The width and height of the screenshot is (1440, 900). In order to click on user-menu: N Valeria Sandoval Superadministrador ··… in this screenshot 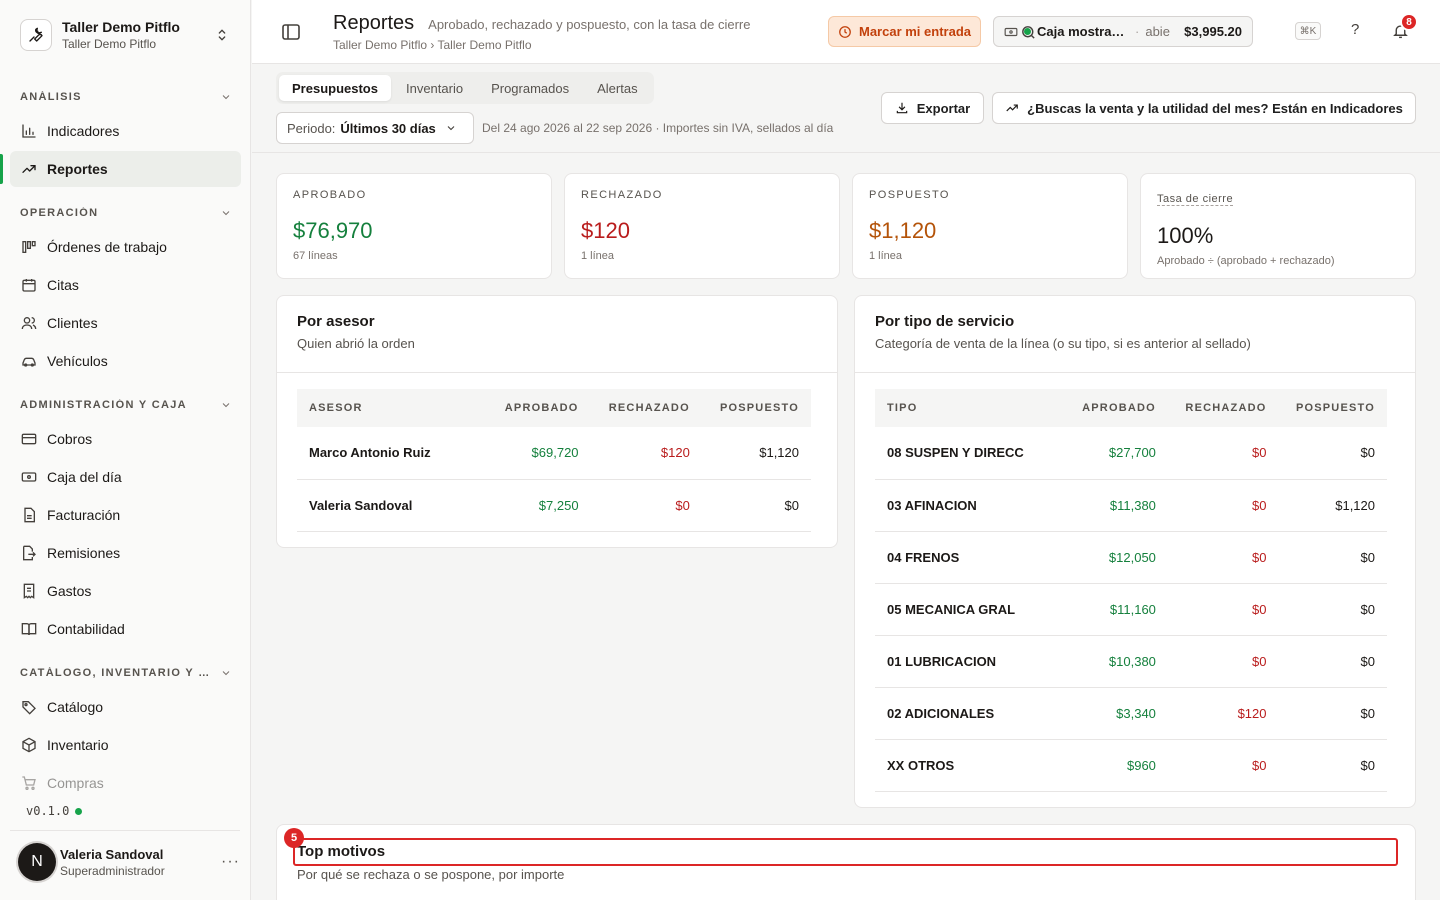, I will do `click(129, 862)`.